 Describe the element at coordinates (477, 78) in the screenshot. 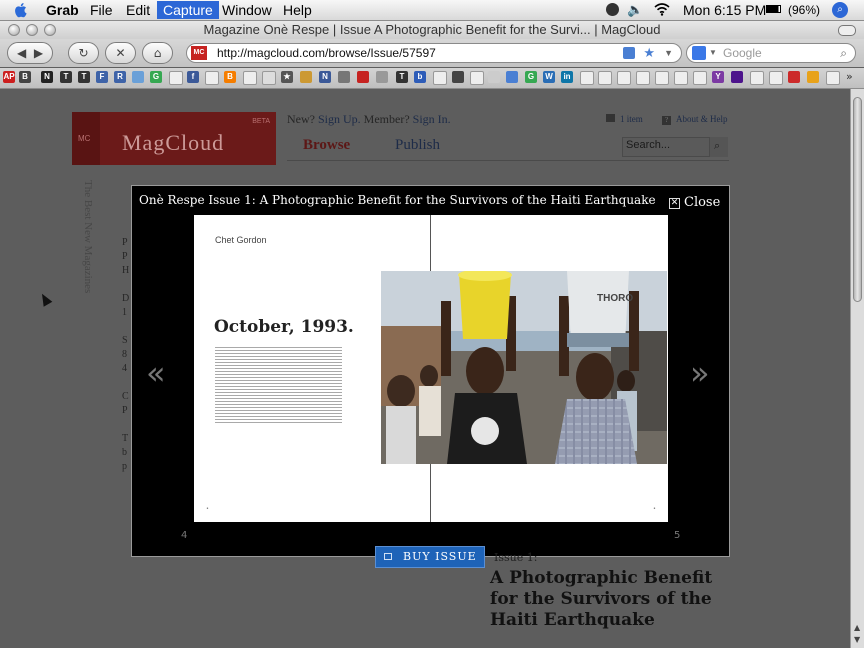

I see `bookmark-wtl-icon` at that location.